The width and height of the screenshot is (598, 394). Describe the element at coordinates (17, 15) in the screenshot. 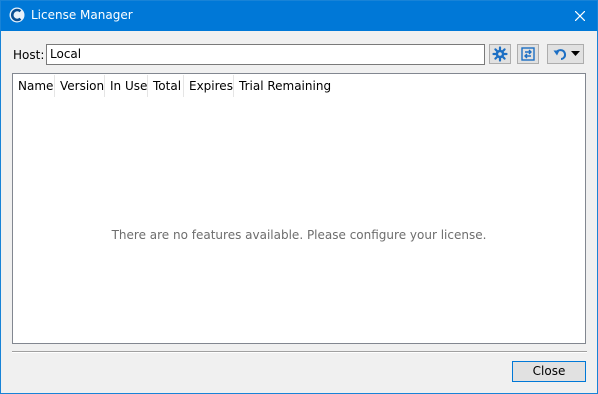

I see `app-logo-icon` at that location.